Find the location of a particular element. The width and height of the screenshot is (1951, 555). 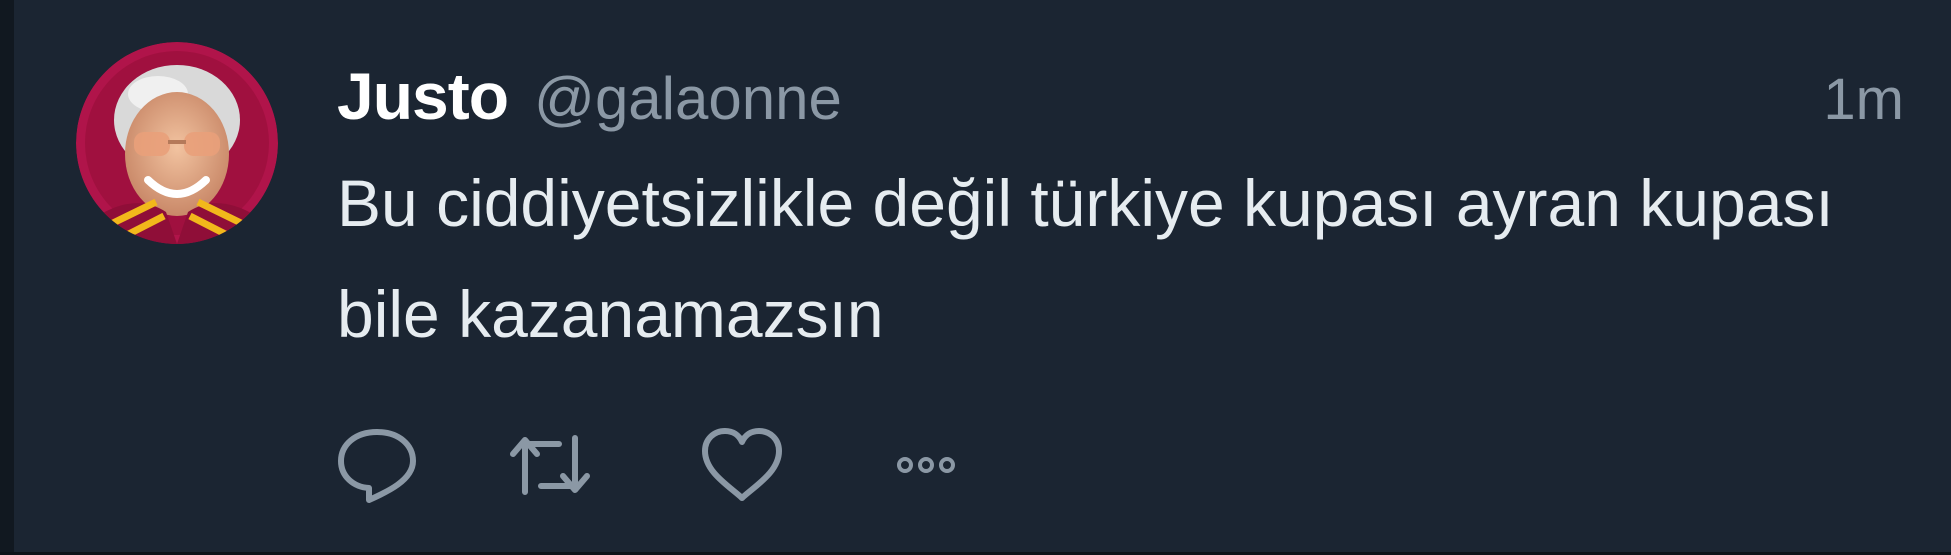

user-avatar-icon is located at coordinates (177, 143).